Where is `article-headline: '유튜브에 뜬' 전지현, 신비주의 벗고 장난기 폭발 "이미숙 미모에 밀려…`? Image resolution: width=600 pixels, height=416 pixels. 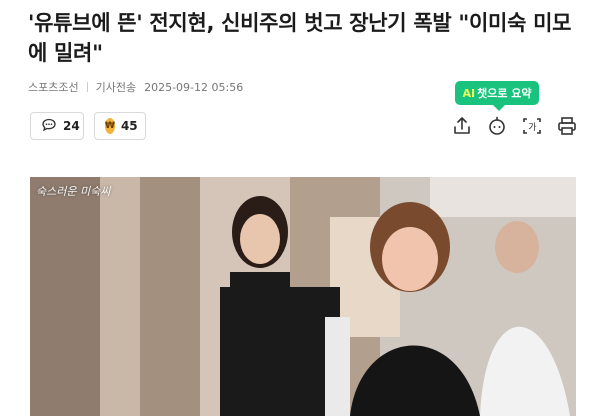
article-headline: '유튜브에 뜬' 전지현, 신비주의 벗고 장난기 폭발 "이미숙 미모에 밀려… is located at coordinates (300, 38).